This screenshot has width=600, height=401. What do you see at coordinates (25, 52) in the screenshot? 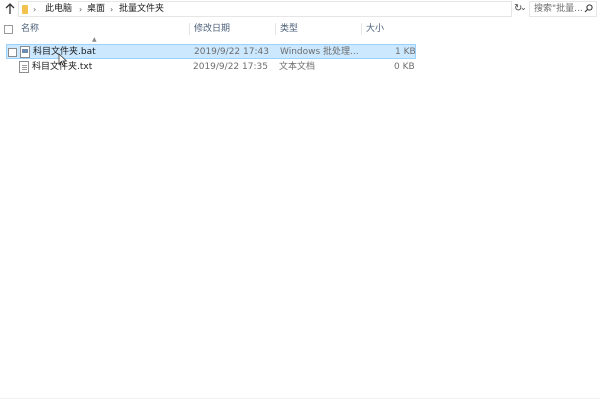
I see `batch-file-icon` at bounding box center [25, 52].